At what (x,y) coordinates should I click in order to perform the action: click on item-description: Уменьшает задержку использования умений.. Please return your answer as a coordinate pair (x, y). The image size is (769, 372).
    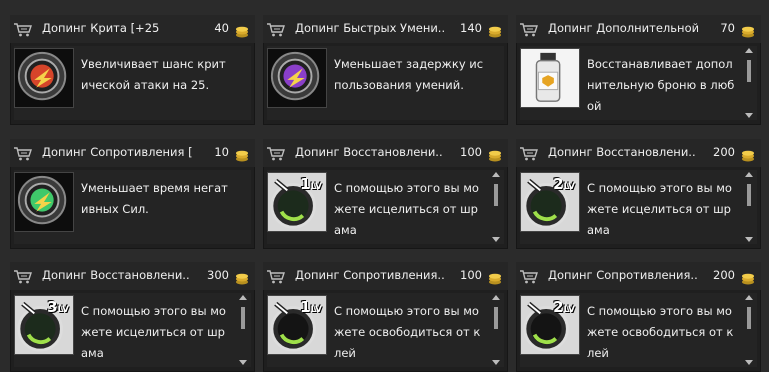
    Looking at the image, I should click on (409, 74).